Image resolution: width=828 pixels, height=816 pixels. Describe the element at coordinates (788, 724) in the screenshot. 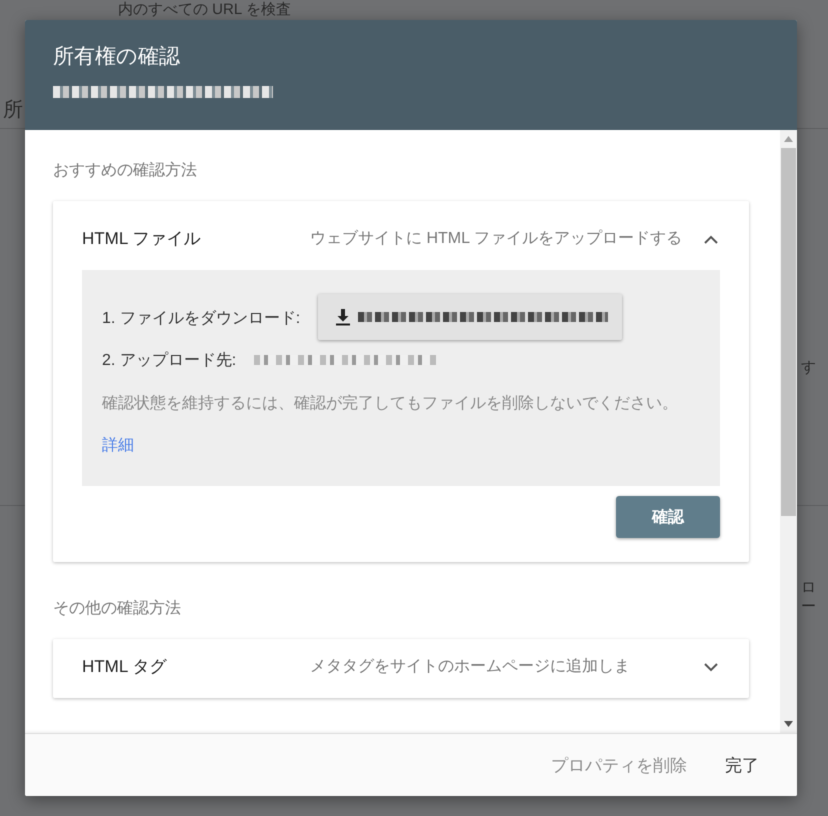

I see `scroll-down-icon` at that location.